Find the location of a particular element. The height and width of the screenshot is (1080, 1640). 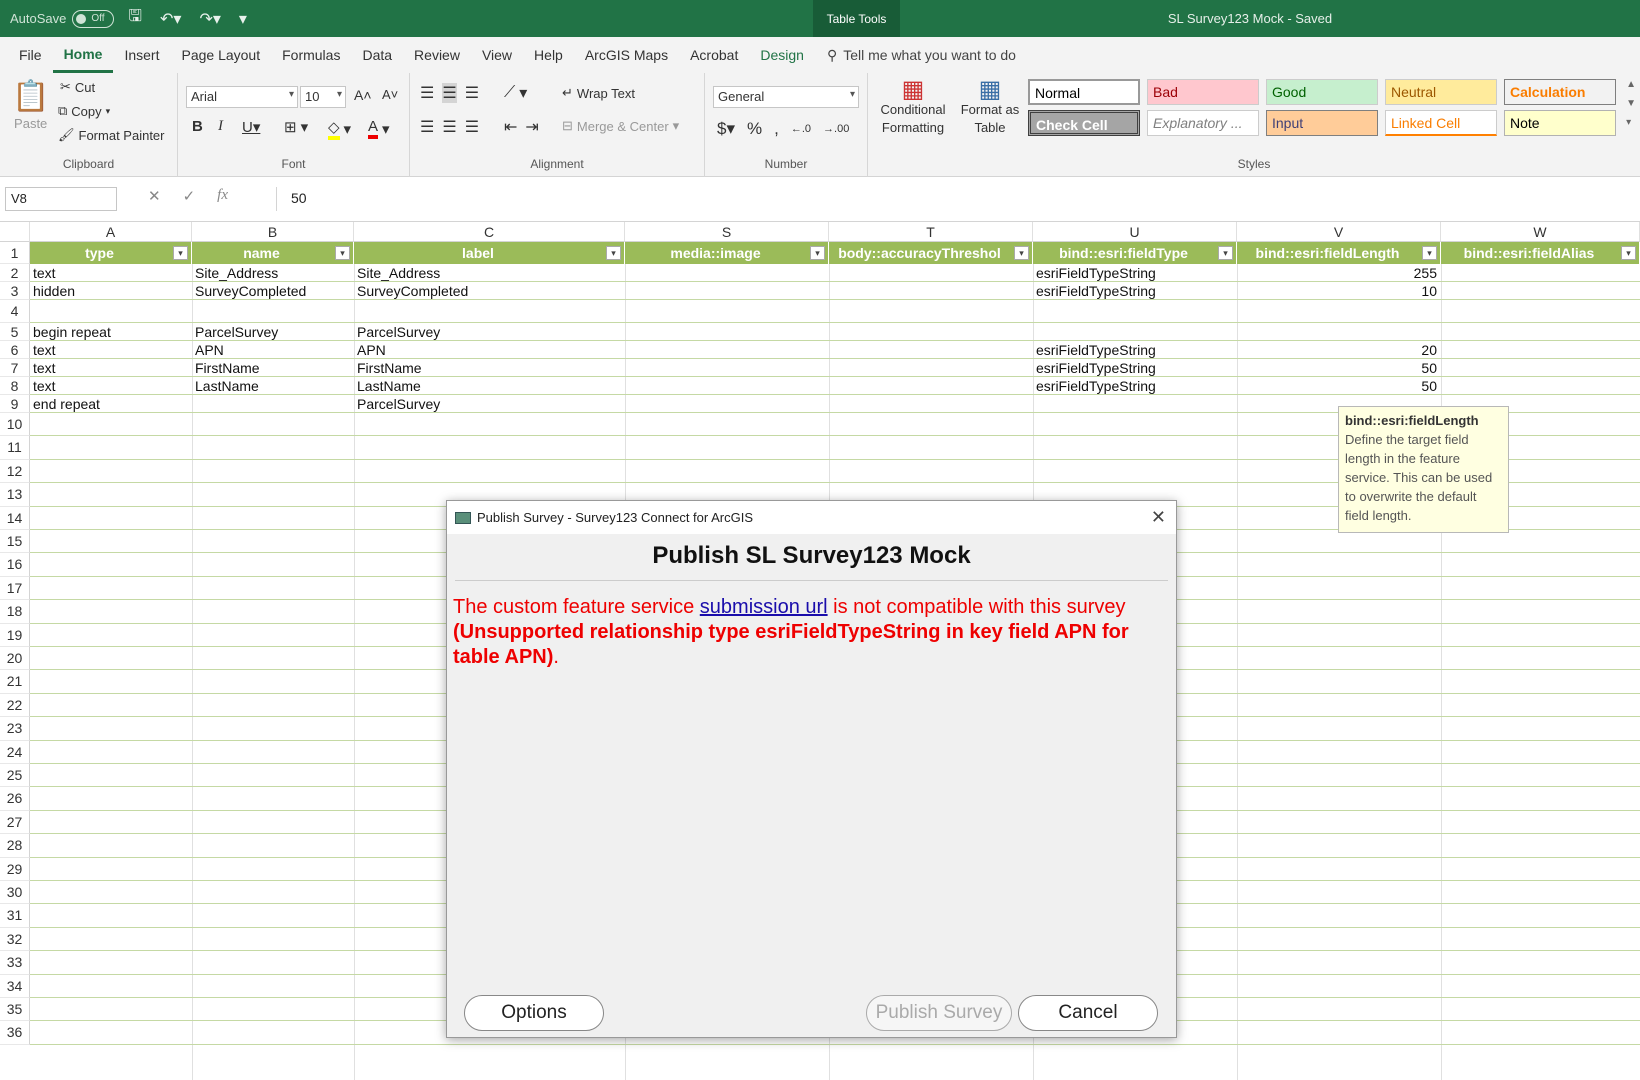

row-header: 20 is located at coordinates (15, 659).